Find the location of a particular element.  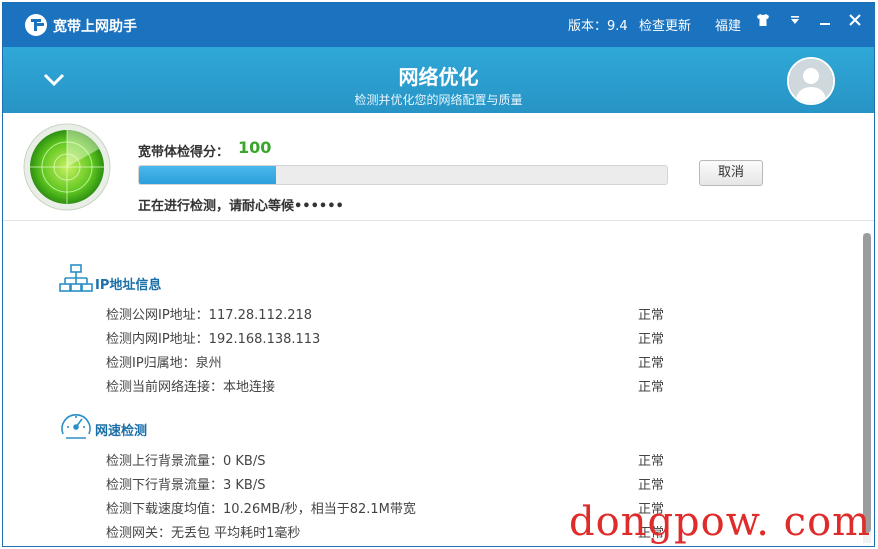

list-item: 检测内网IP地址：192.168.138.113 正常 is located at coordinates (386, 337).